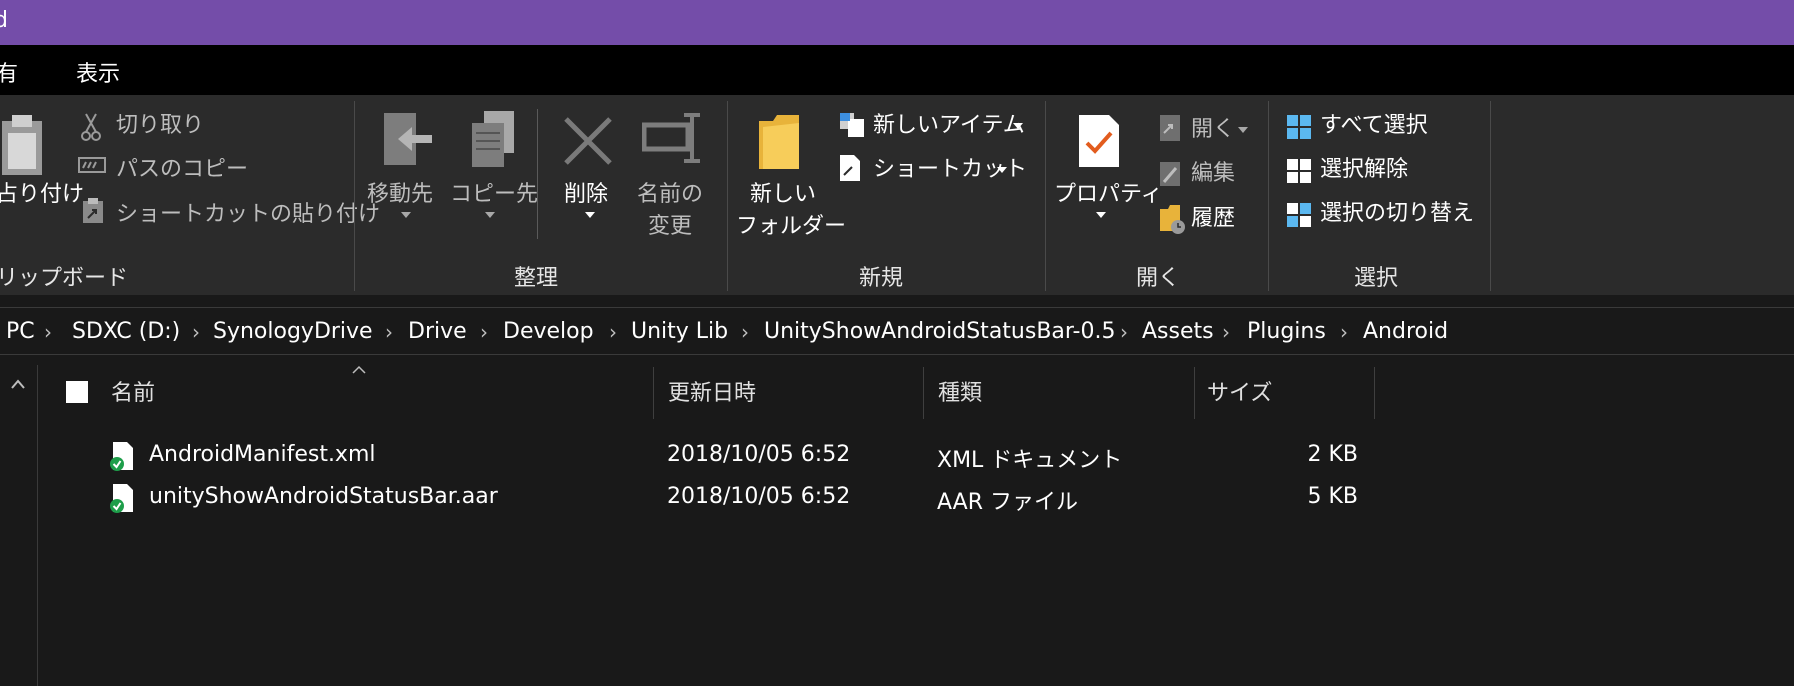  What do you see at coordinates (494, 140) in the screenshot?
I see `copy-to-icon` at bounding box center [494, 140].